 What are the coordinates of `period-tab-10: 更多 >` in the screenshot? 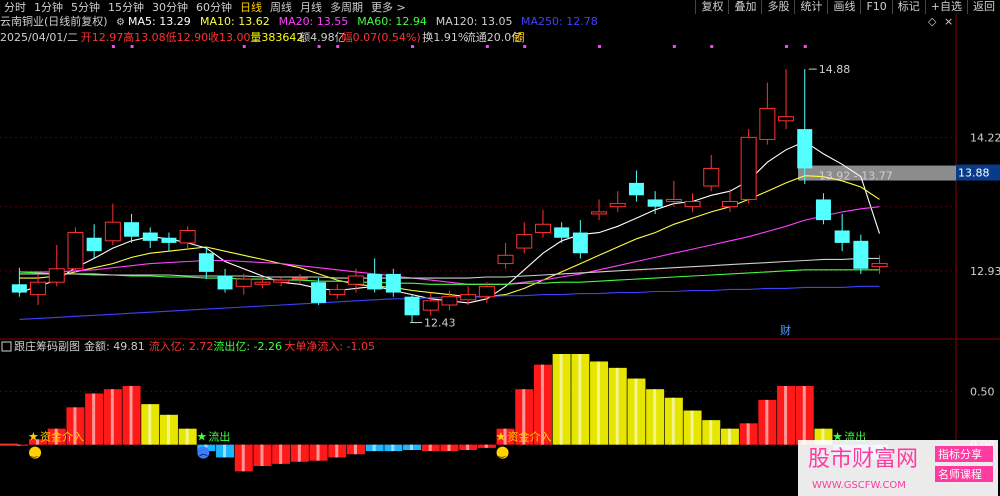 It's located at (388, 7).